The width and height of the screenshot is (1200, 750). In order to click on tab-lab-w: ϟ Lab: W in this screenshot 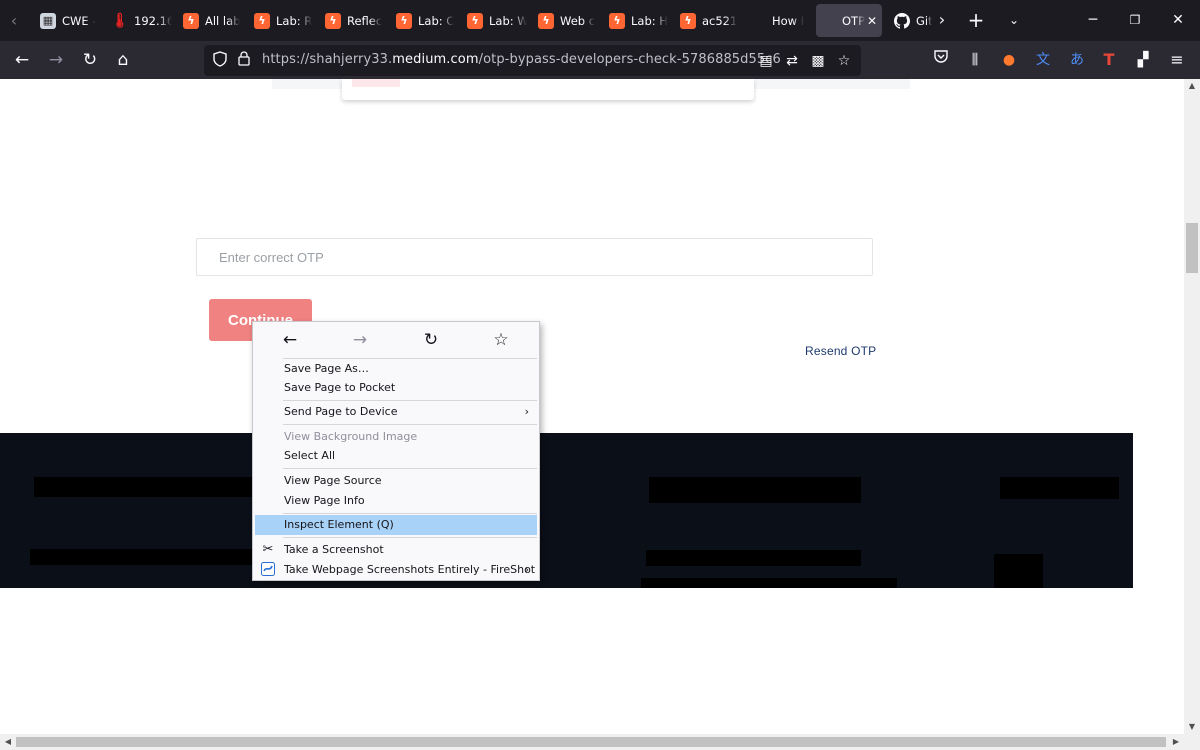, I will do `click(494, 20)`.